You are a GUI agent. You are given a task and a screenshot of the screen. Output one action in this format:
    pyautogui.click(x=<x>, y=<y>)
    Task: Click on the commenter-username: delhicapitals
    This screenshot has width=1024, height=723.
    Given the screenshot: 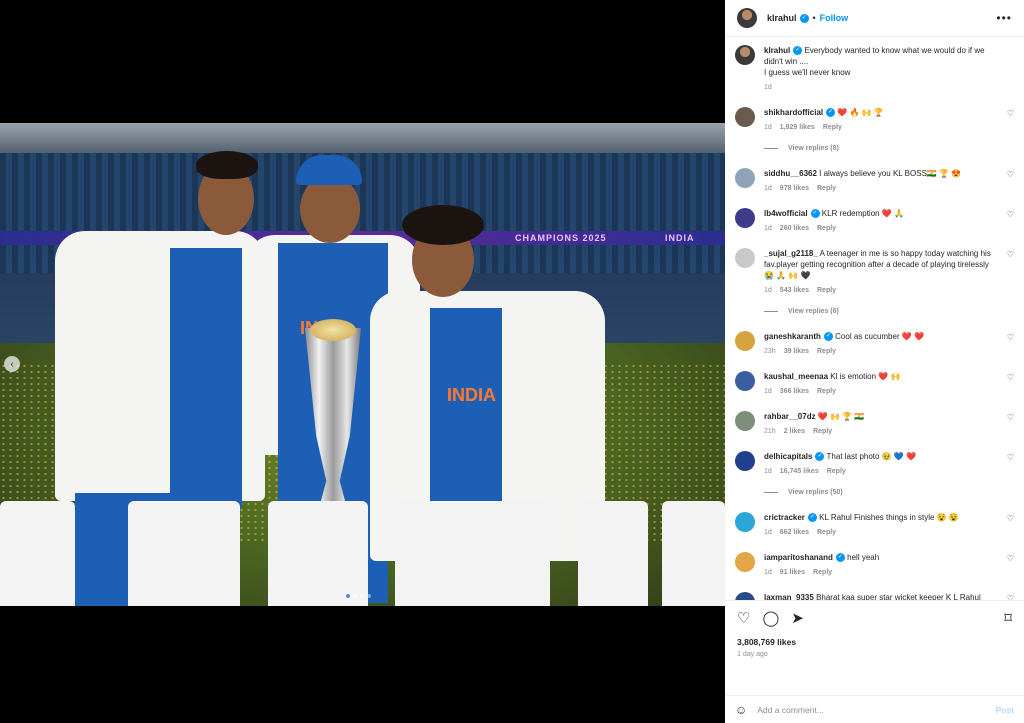 What is the action you would take?
    pyautogui.click(x=788, y=456)
    